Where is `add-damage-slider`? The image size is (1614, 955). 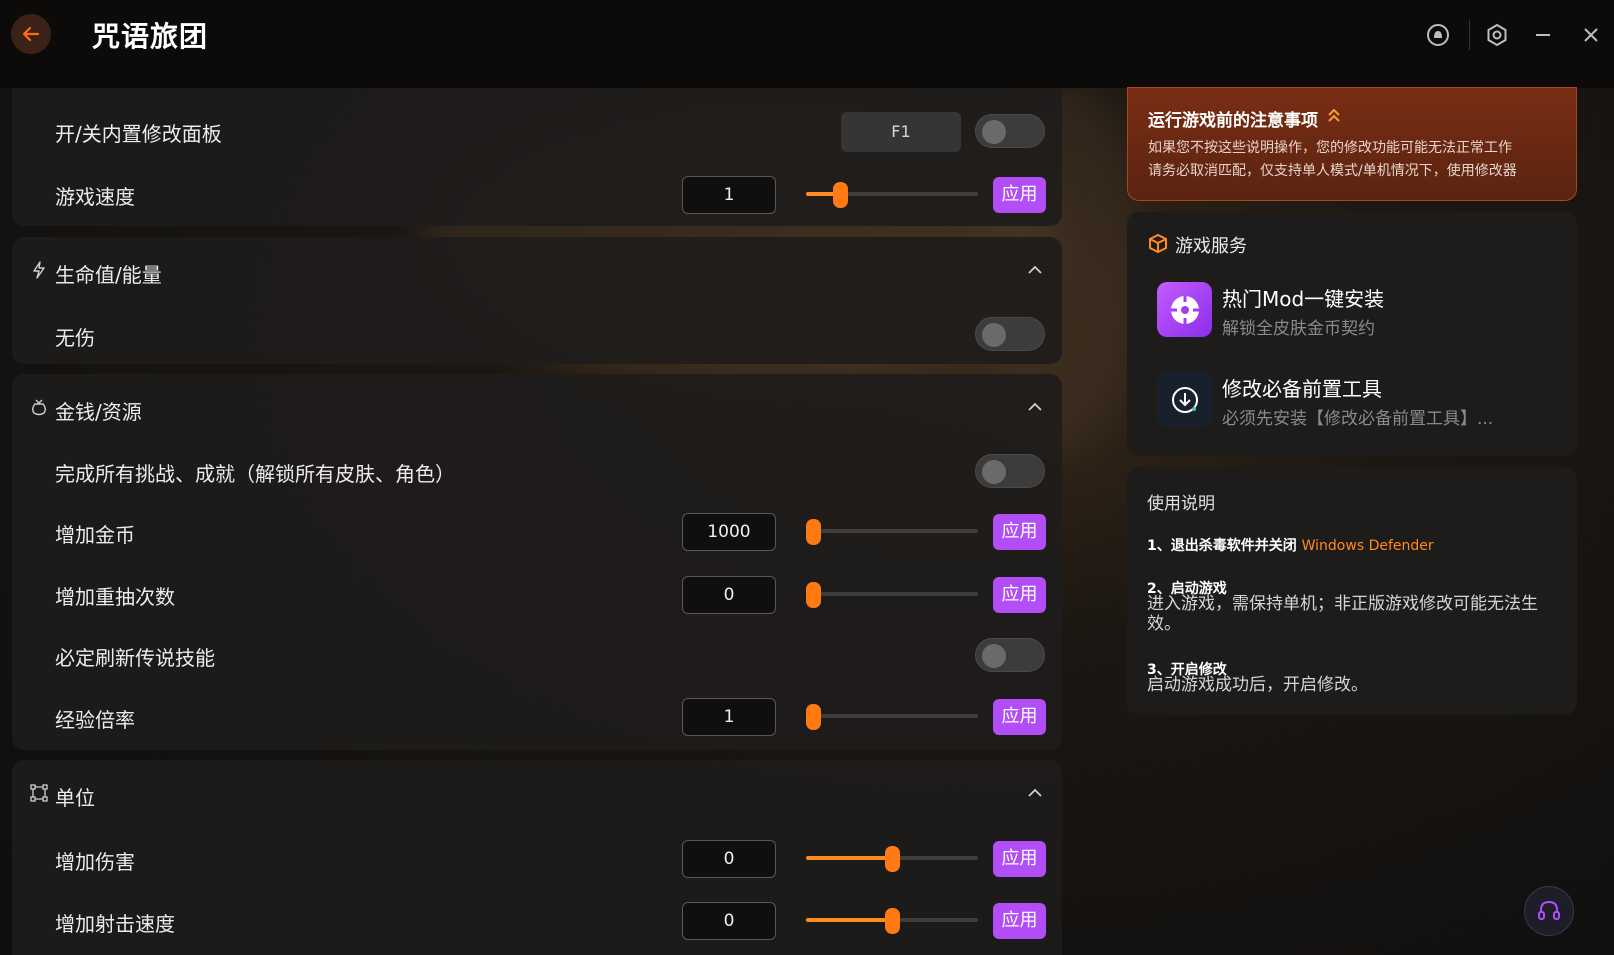 add-damage-slider is located at coordinates (892, 859).